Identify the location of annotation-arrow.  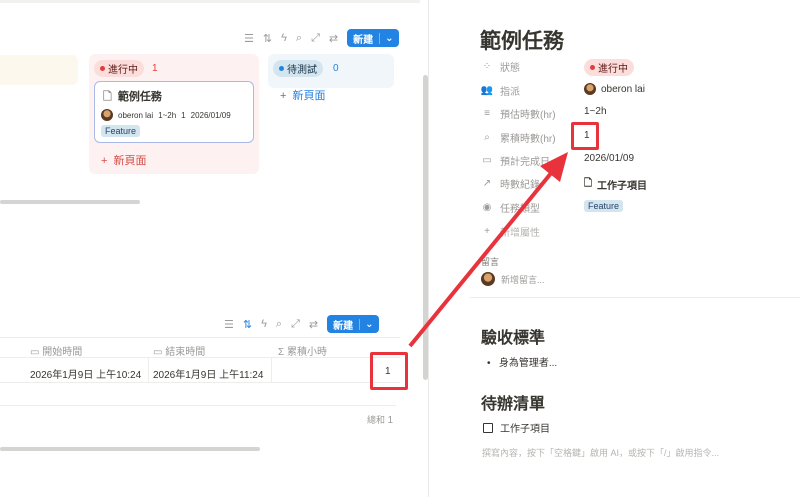
(488, 250).